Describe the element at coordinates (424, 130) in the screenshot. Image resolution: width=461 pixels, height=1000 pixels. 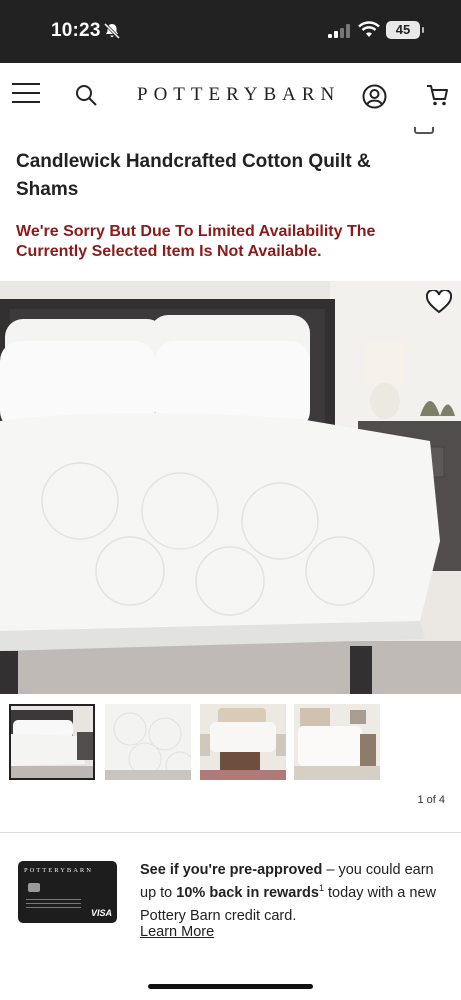
I see `scroll-hint-icon` at that location.